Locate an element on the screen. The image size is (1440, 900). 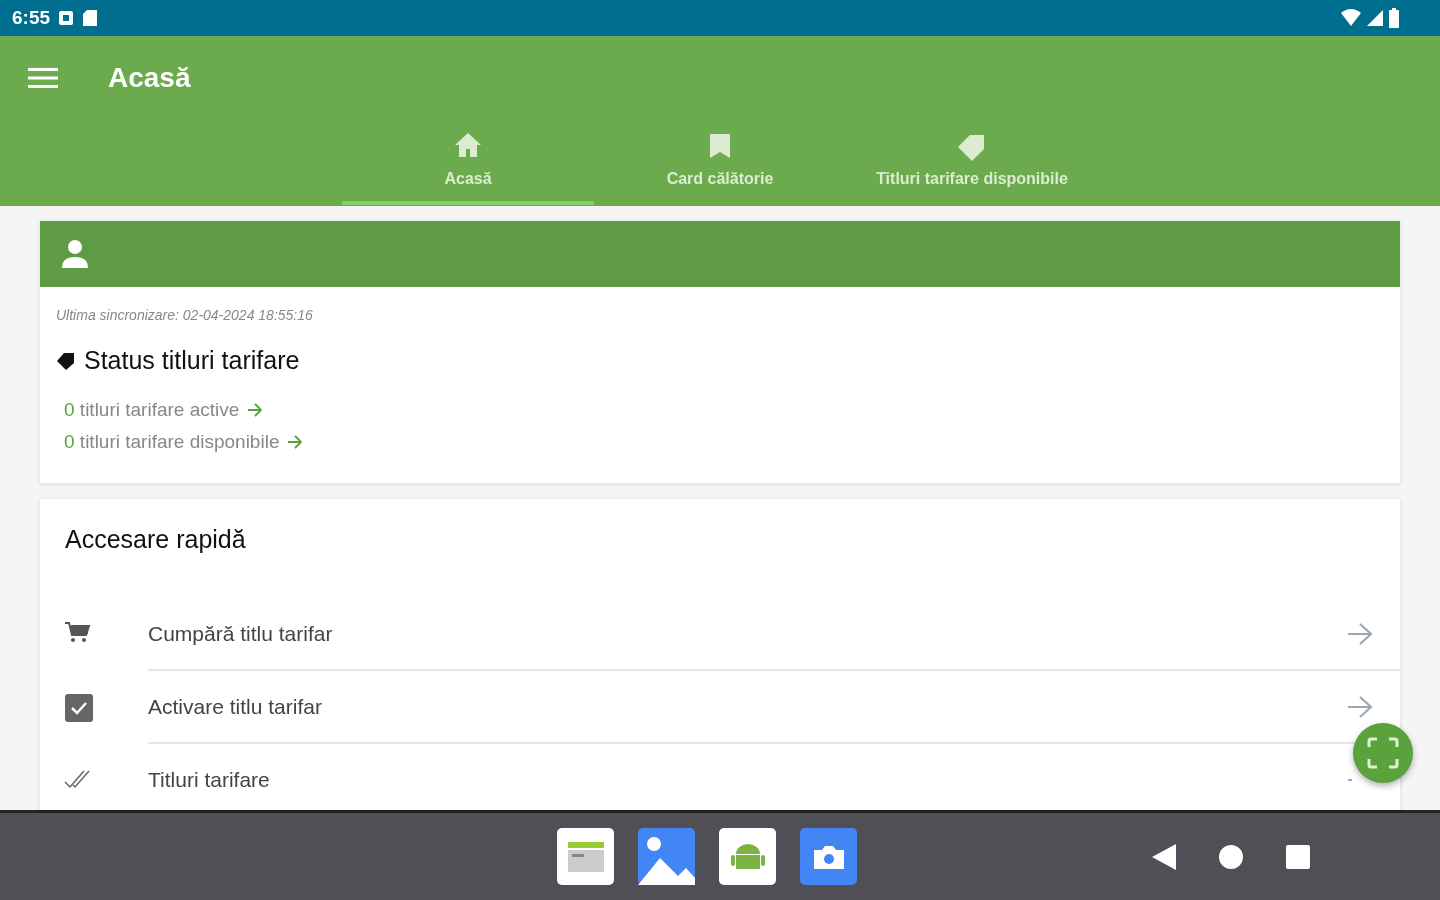
tab: Card călătorie is located at coordinates (720, 162).